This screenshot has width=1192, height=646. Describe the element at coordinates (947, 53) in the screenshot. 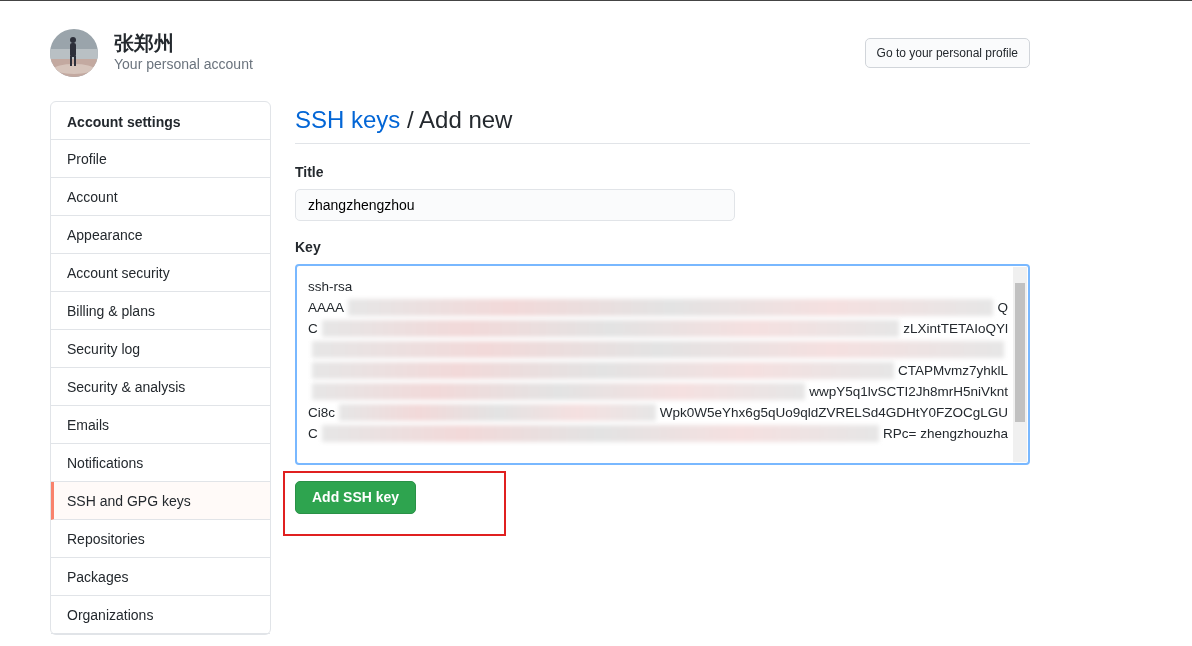

I see `profile-button: Go to your personal profile` at that location.